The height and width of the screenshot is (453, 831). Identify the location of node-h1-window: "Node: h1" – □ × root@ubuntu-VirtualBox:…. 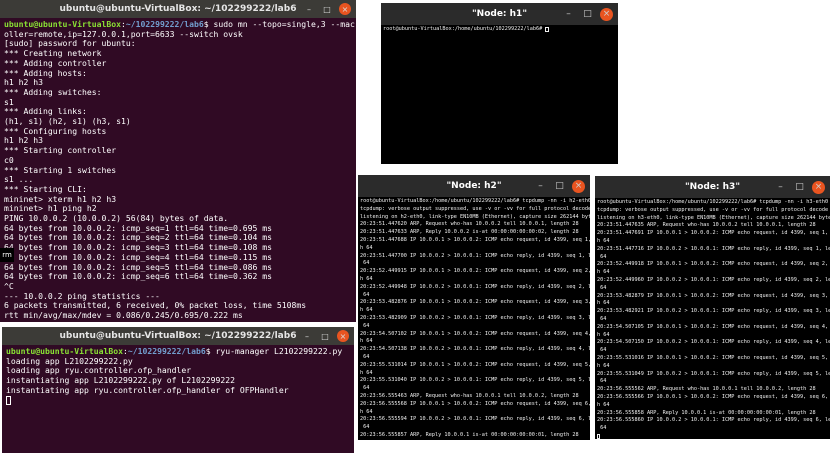
(499, 83).